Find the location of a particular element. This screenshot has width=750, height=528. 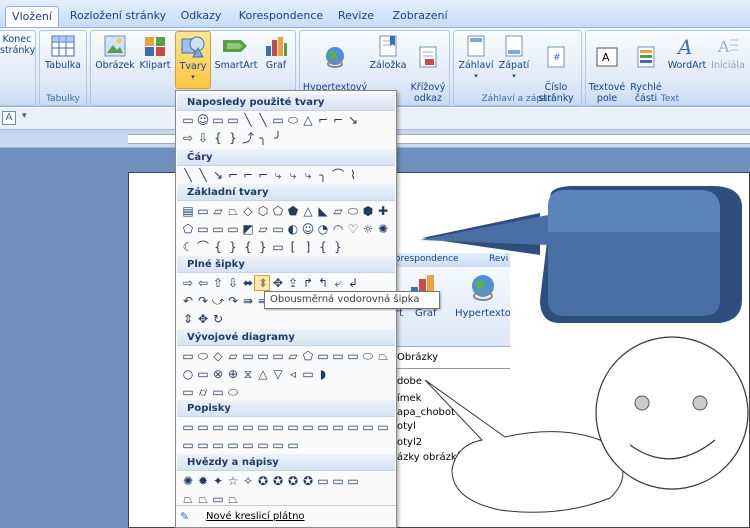

new-drawing-canvas-item: Nové kreslicí plátno is located at coordinates (255, 516).